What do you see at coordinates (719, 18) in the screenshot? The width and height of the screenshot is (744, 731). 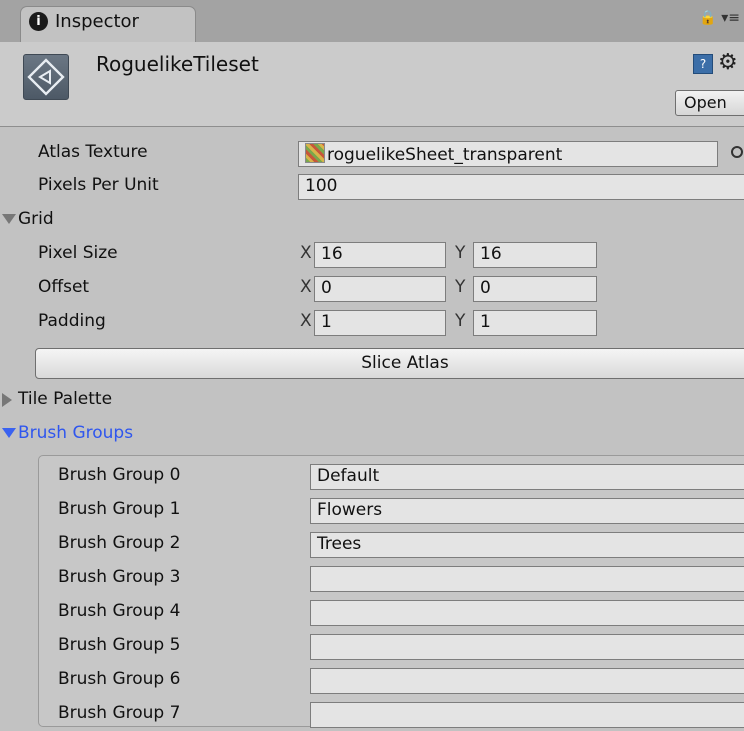 I see `window-controls: 🔒 ▾≡` at bounding box center [719, 18].